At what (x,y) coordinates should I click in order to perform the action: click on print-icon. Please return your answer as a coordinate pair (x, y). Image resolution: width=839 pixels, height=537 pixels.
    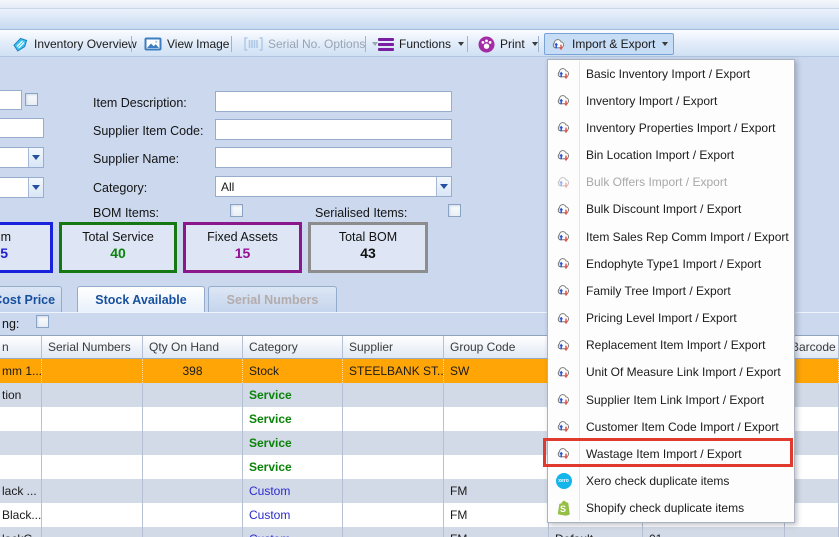
    Looking at the image, I should click on (486, 44).